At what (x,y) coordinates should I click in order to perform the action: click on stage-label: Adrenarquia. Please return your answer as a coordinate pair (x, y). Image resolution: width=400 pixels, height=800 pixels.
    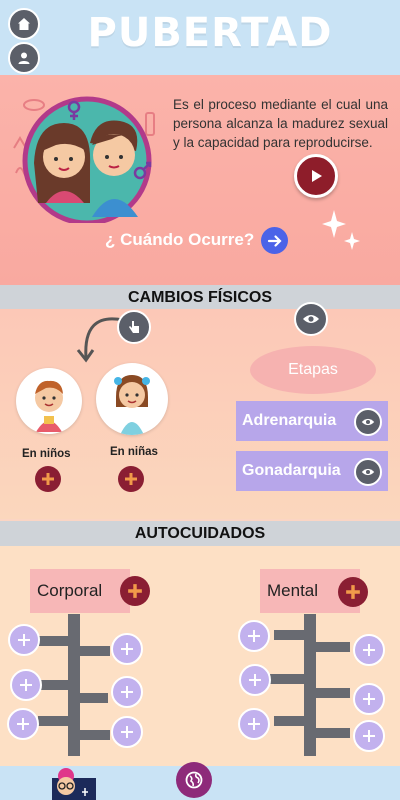
    Looking at the image, I should click on (289, 420).